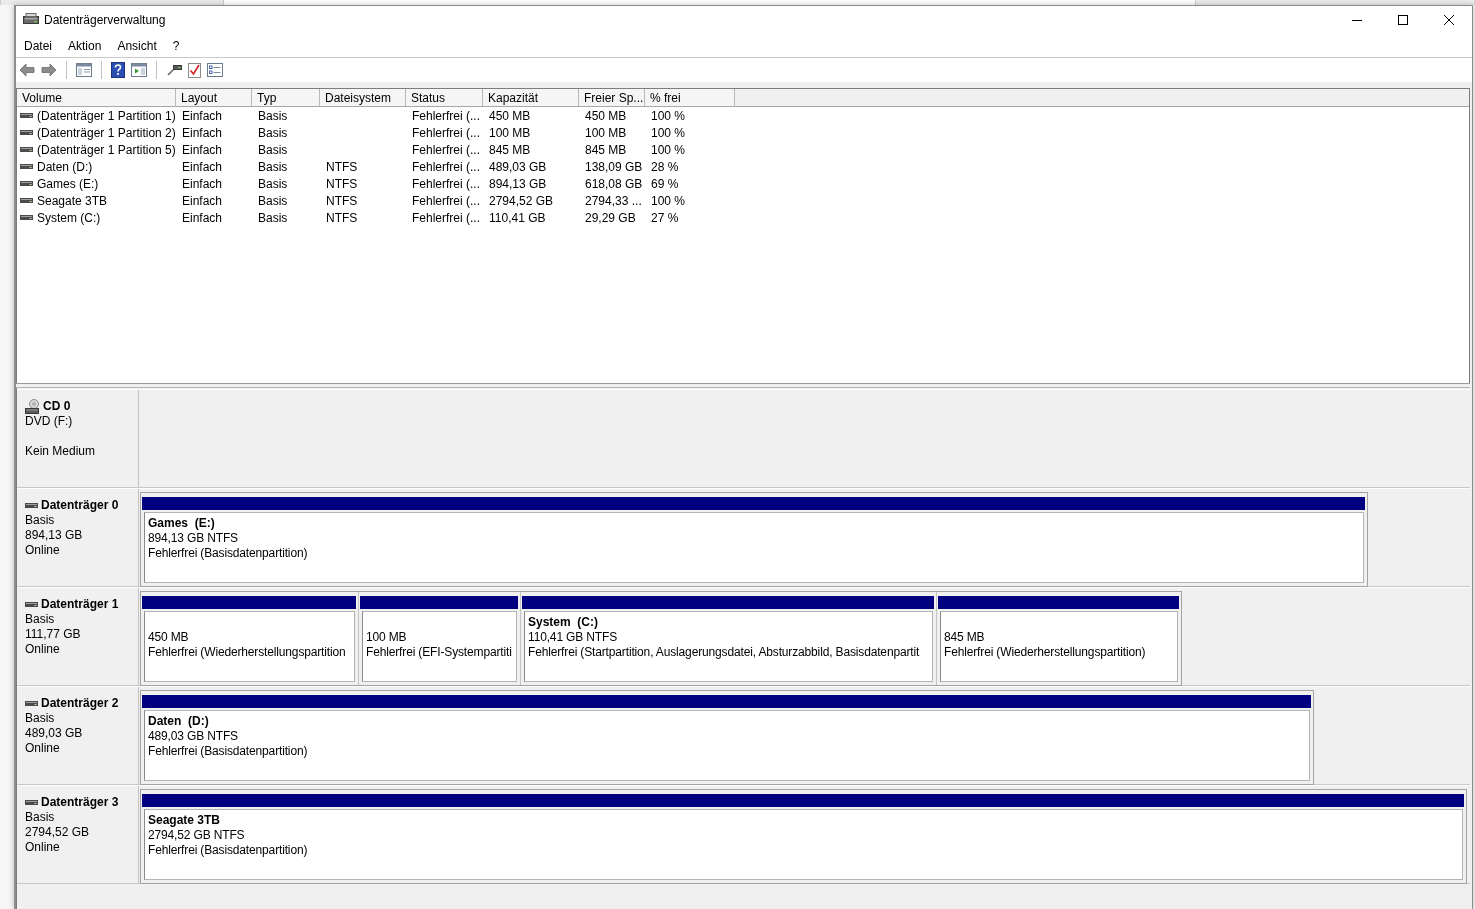 The image size is (1475, 909). Describe the element at coordinates (215, 70) in the screenshot. I see `checklist-window-icon` at that location.